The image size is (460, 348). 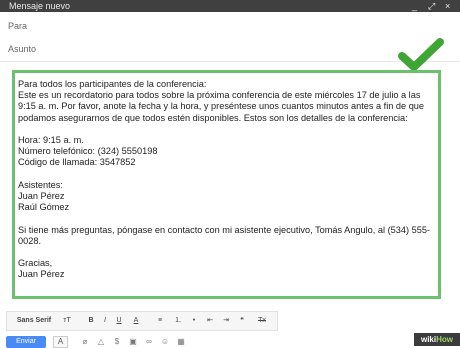 I want to click on indent-less-icon: ⇤, so click(x=210, y=321).